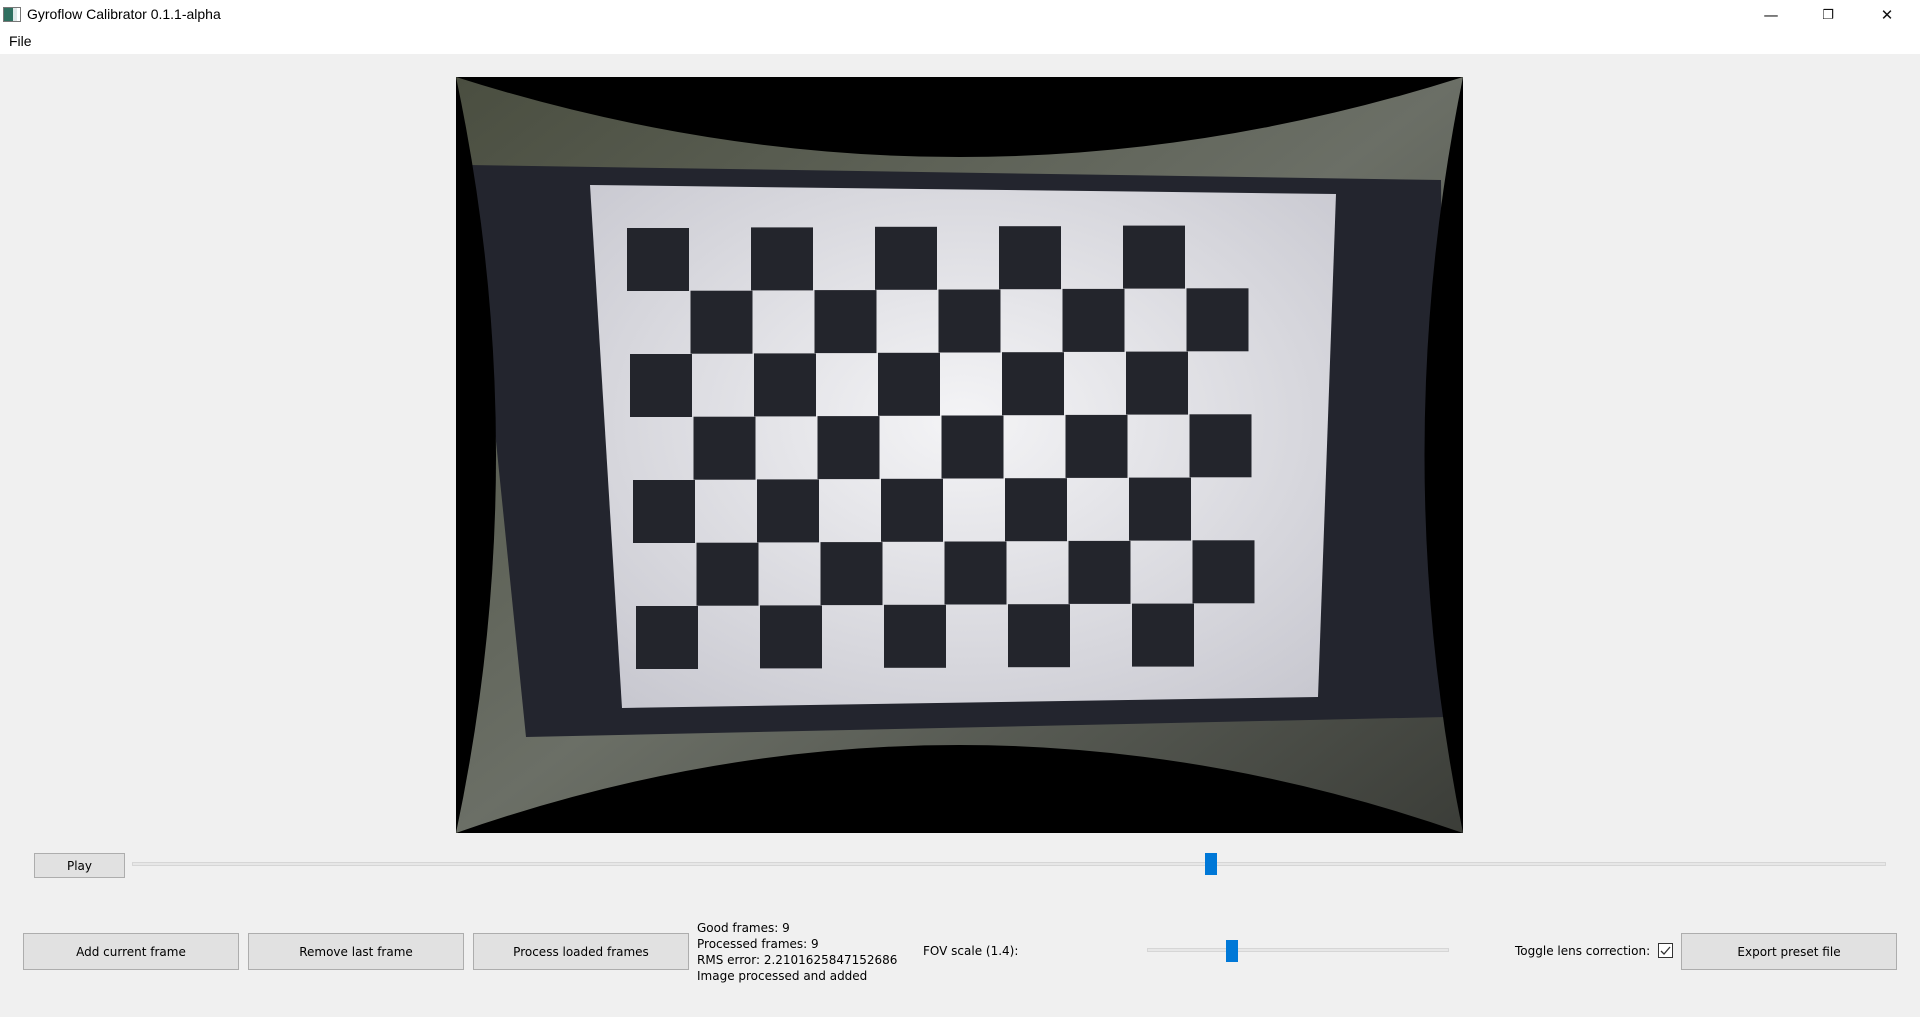 Image resolution: width=1920 pixels, height=1017 pixels. Describe the element at coordinates (1210, 864) in the screenshot. I see `timeline-slider-handle` at that location.